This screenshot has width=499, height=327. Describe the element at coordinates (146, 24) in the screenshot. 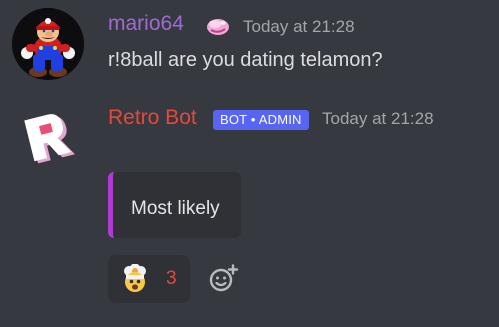

I see `username: mario64` at that location.